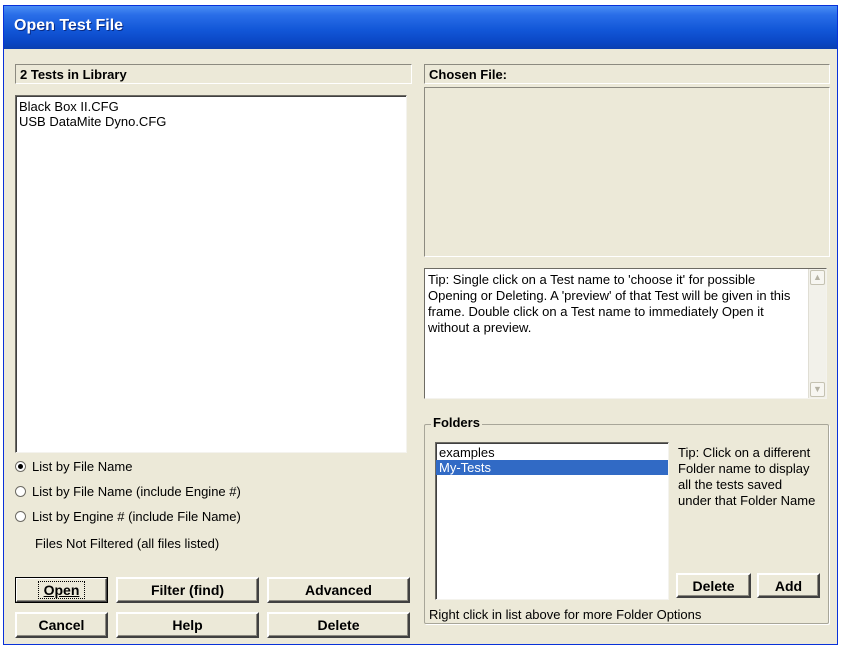 The image size is (841, 649). I want to click on chosen-file-header: Chosen File:, so click(627, 74).